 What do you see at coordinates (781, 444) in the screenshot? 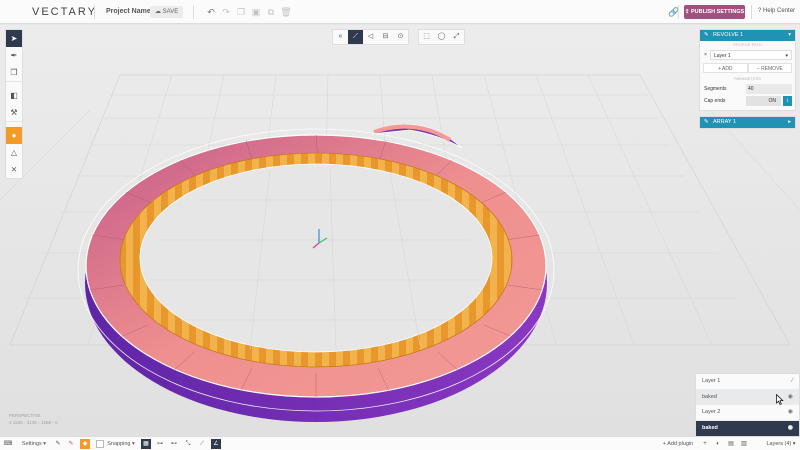
I see `layers-dropdown: Layers (4) ▾` at bounding box center [781, 444].